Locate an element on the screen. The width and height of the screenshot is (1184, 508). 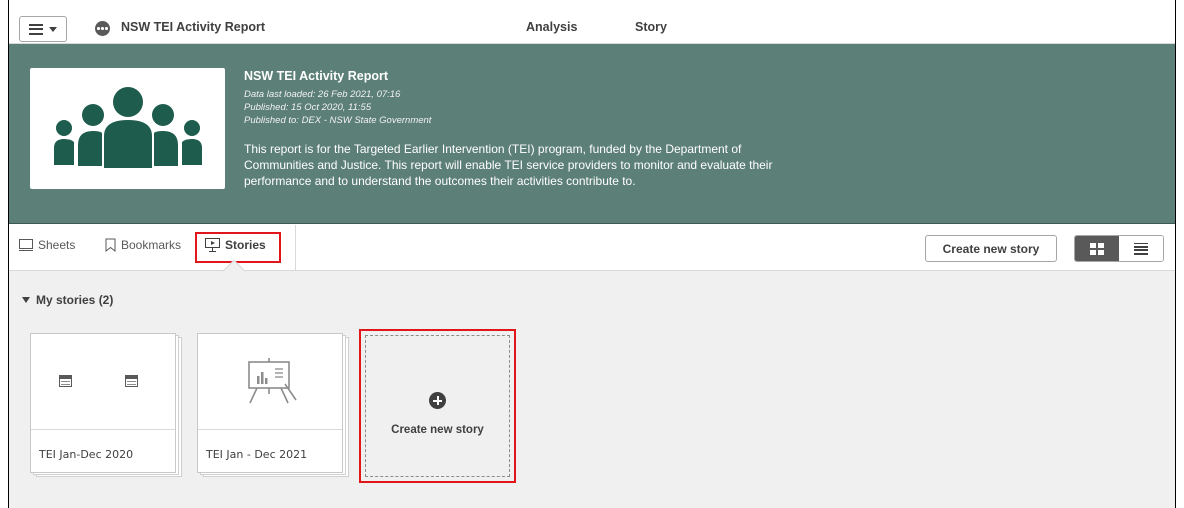
story-card: TEI Jan-Dec 2020 is located at coordinates (103, 403).